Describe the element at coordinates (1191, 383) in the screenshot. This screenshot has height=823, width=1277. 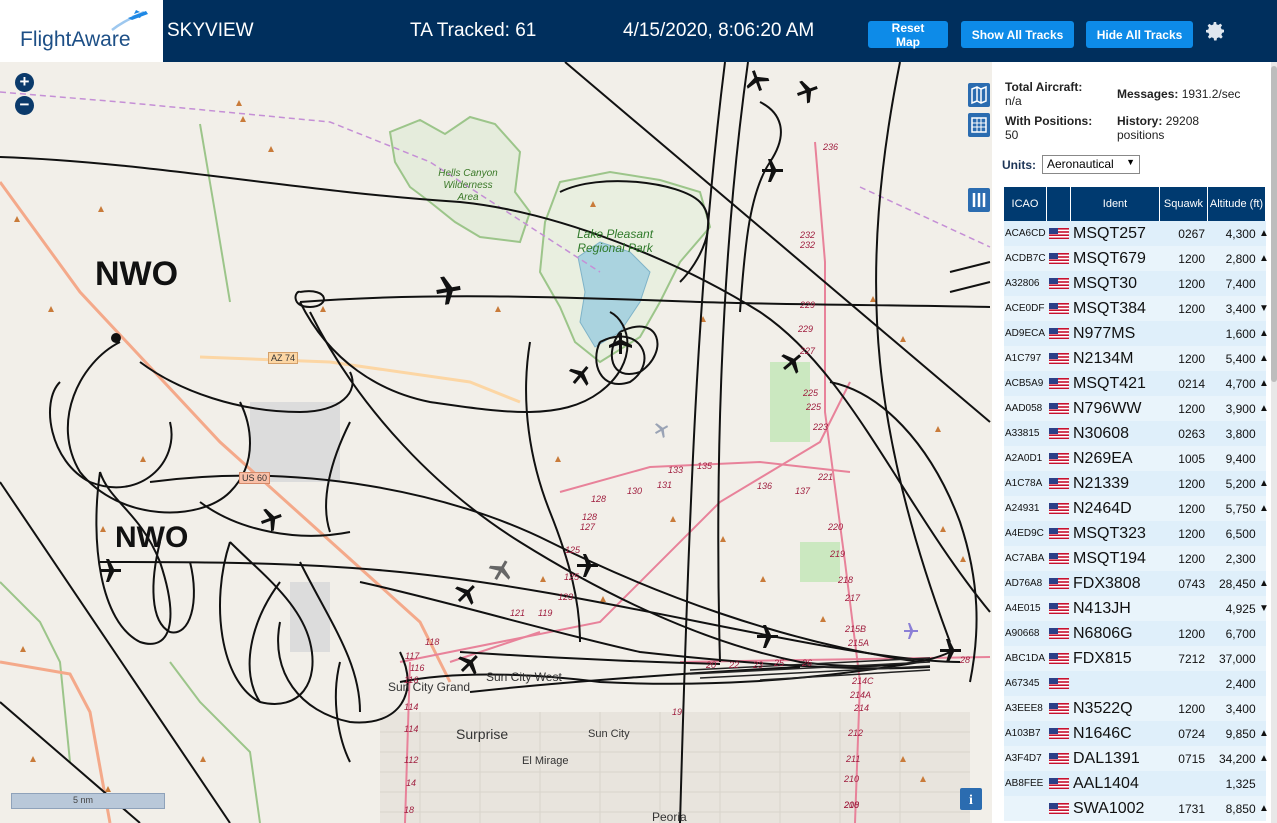
I see `squawk-cell: 0214` at that location.